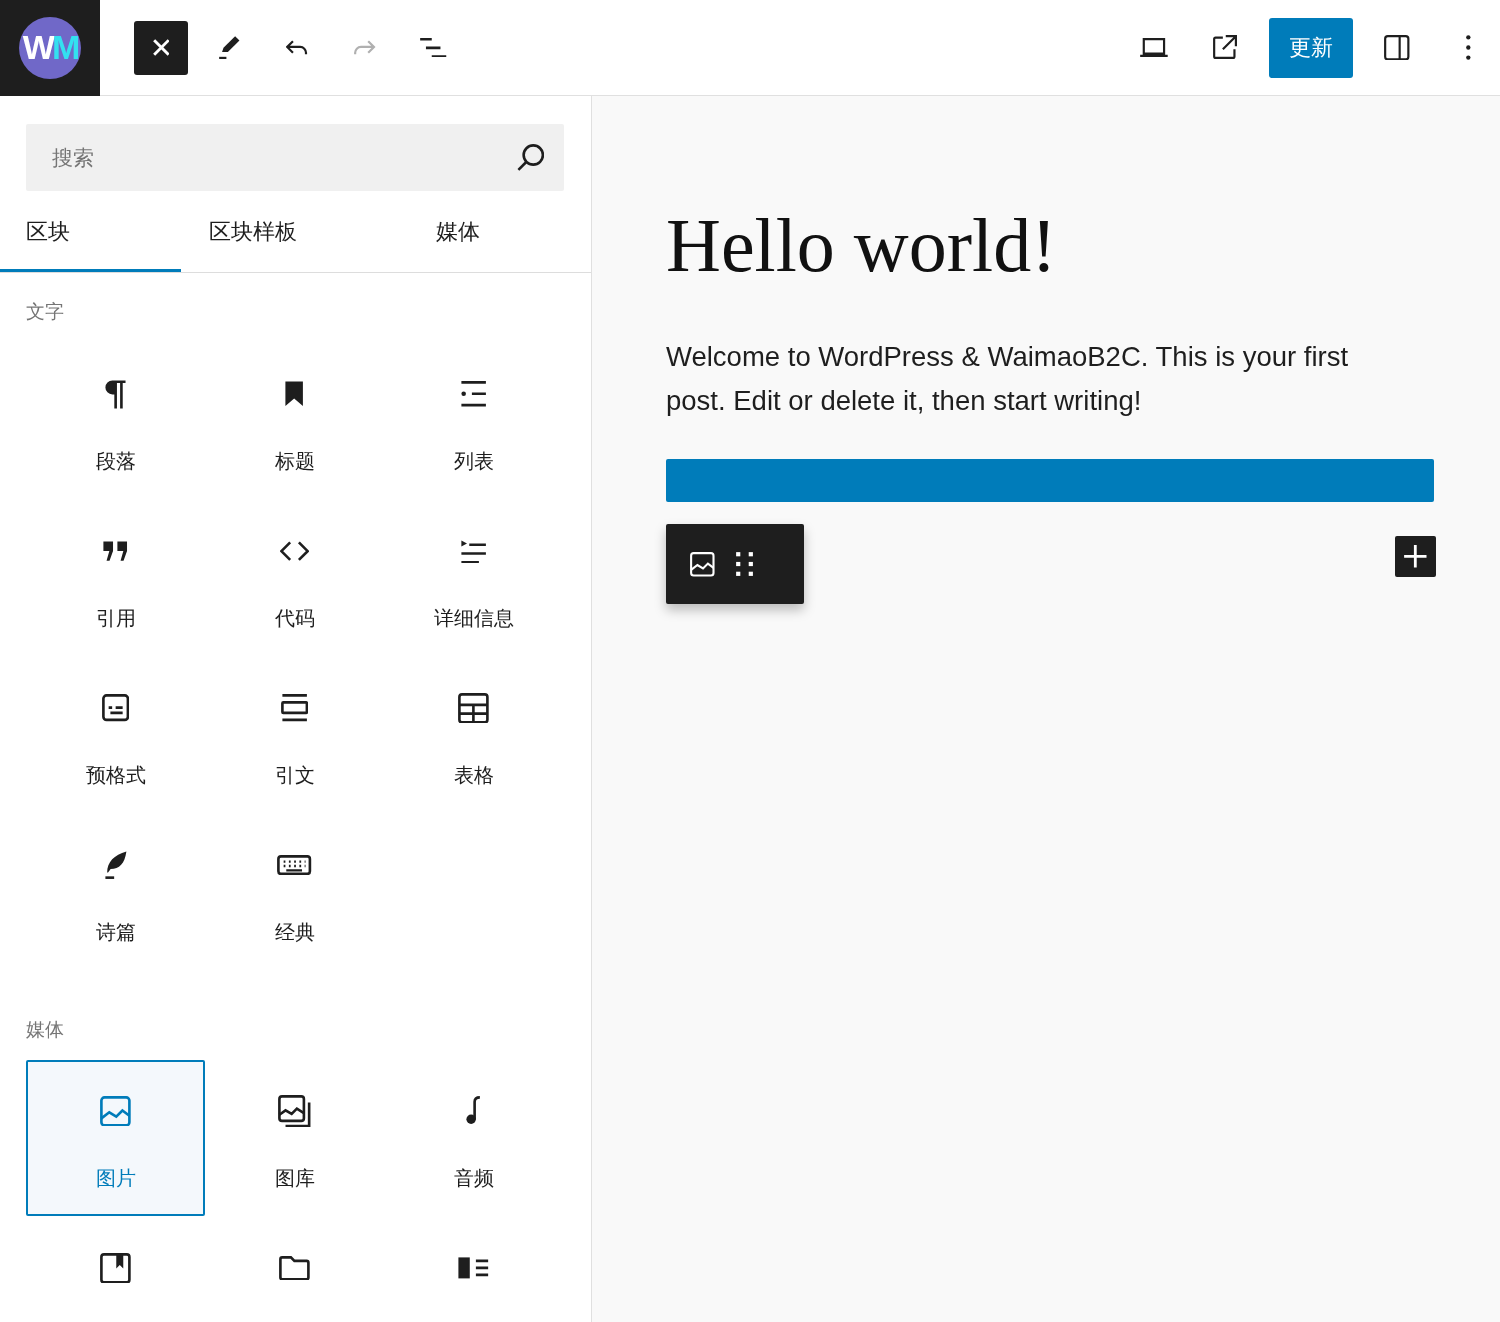 The image size is (1500, 1322). I want to click on block-item: 引用, so click(115, 578).